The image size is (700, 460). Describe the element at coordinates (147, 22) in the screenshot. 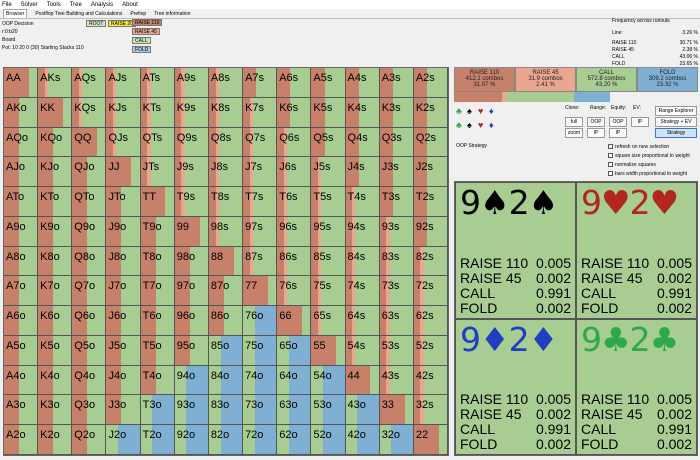

I see `tree-node-raise110: RAISE 110` at that location.